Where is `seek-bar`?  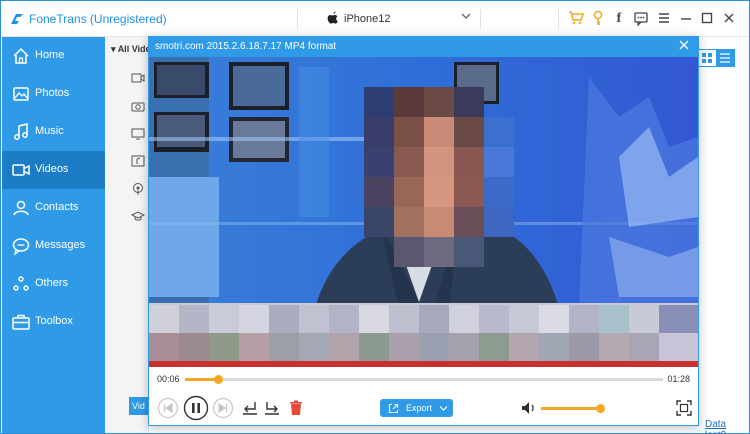
seek-bar is located at coordinates (424, 379).